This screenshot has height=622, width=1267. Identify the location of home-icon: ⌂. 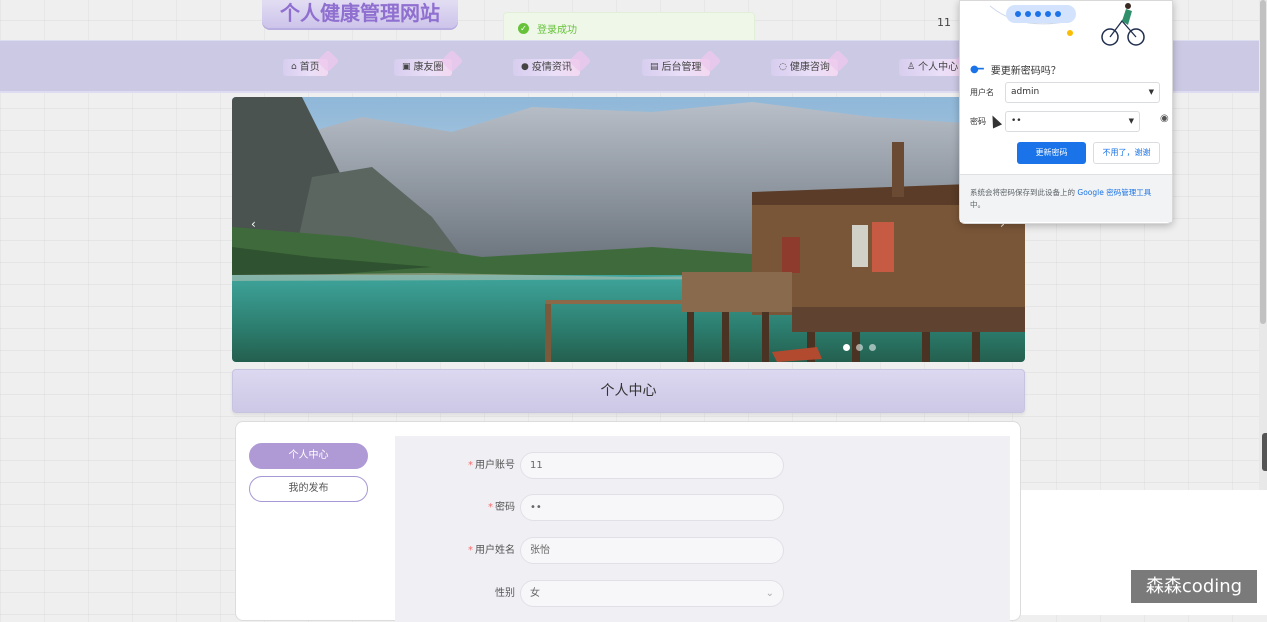
(294, 67).